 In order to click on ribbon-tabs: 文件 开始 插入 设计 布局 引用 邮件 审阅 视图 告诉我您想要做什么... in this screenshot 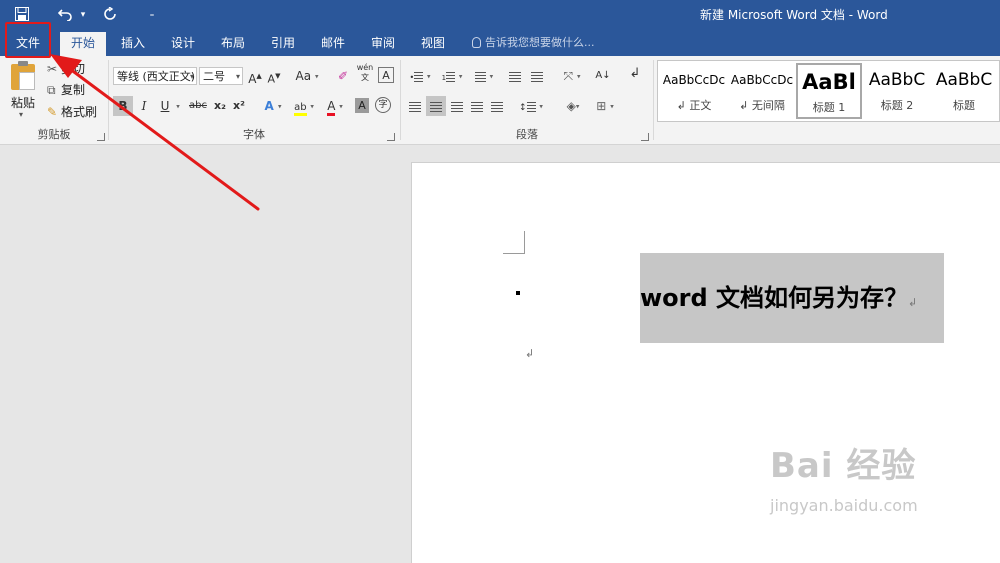, I will do `click(500, 44)`.